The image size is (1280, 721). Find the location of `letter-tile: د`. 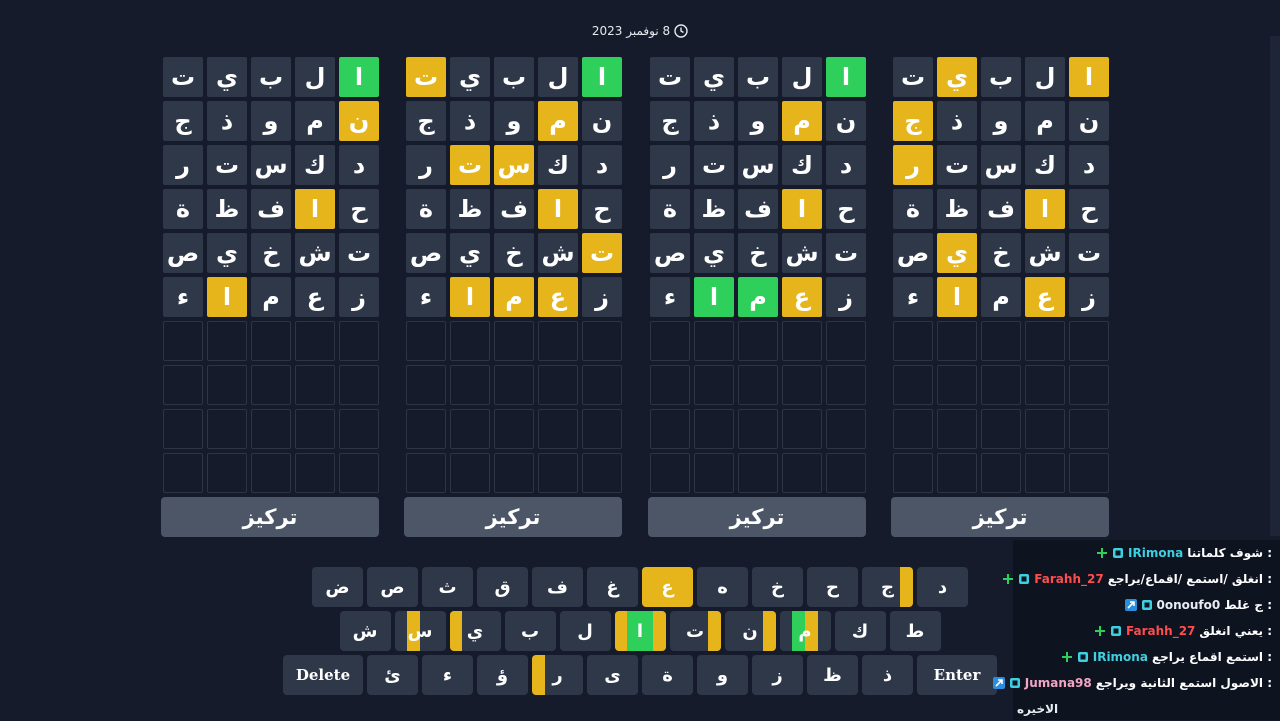

letter-tile: د is located at coordinates (846, 165).